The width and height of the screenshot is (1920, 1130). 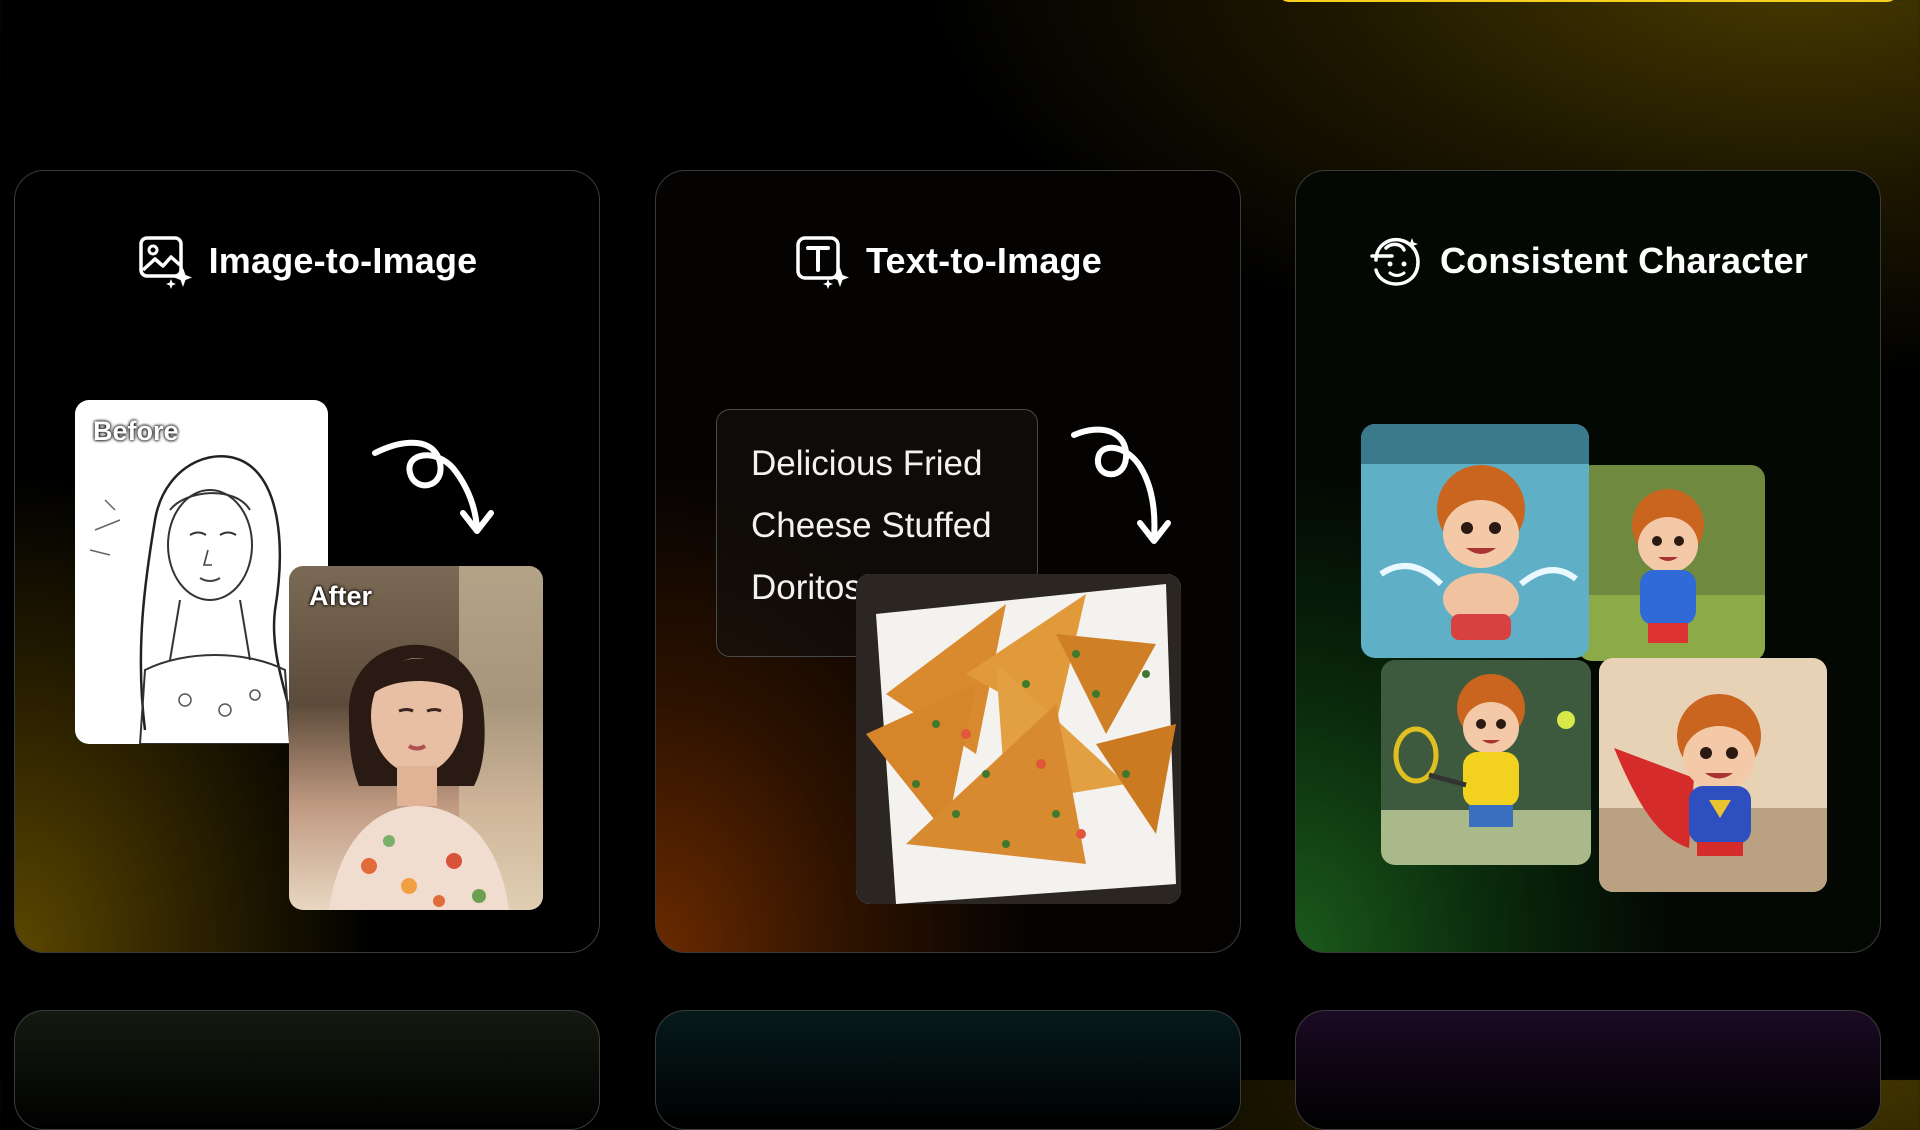 I want to click on prompt-line: Cheese Stuffed, so click(x=871, y=525).